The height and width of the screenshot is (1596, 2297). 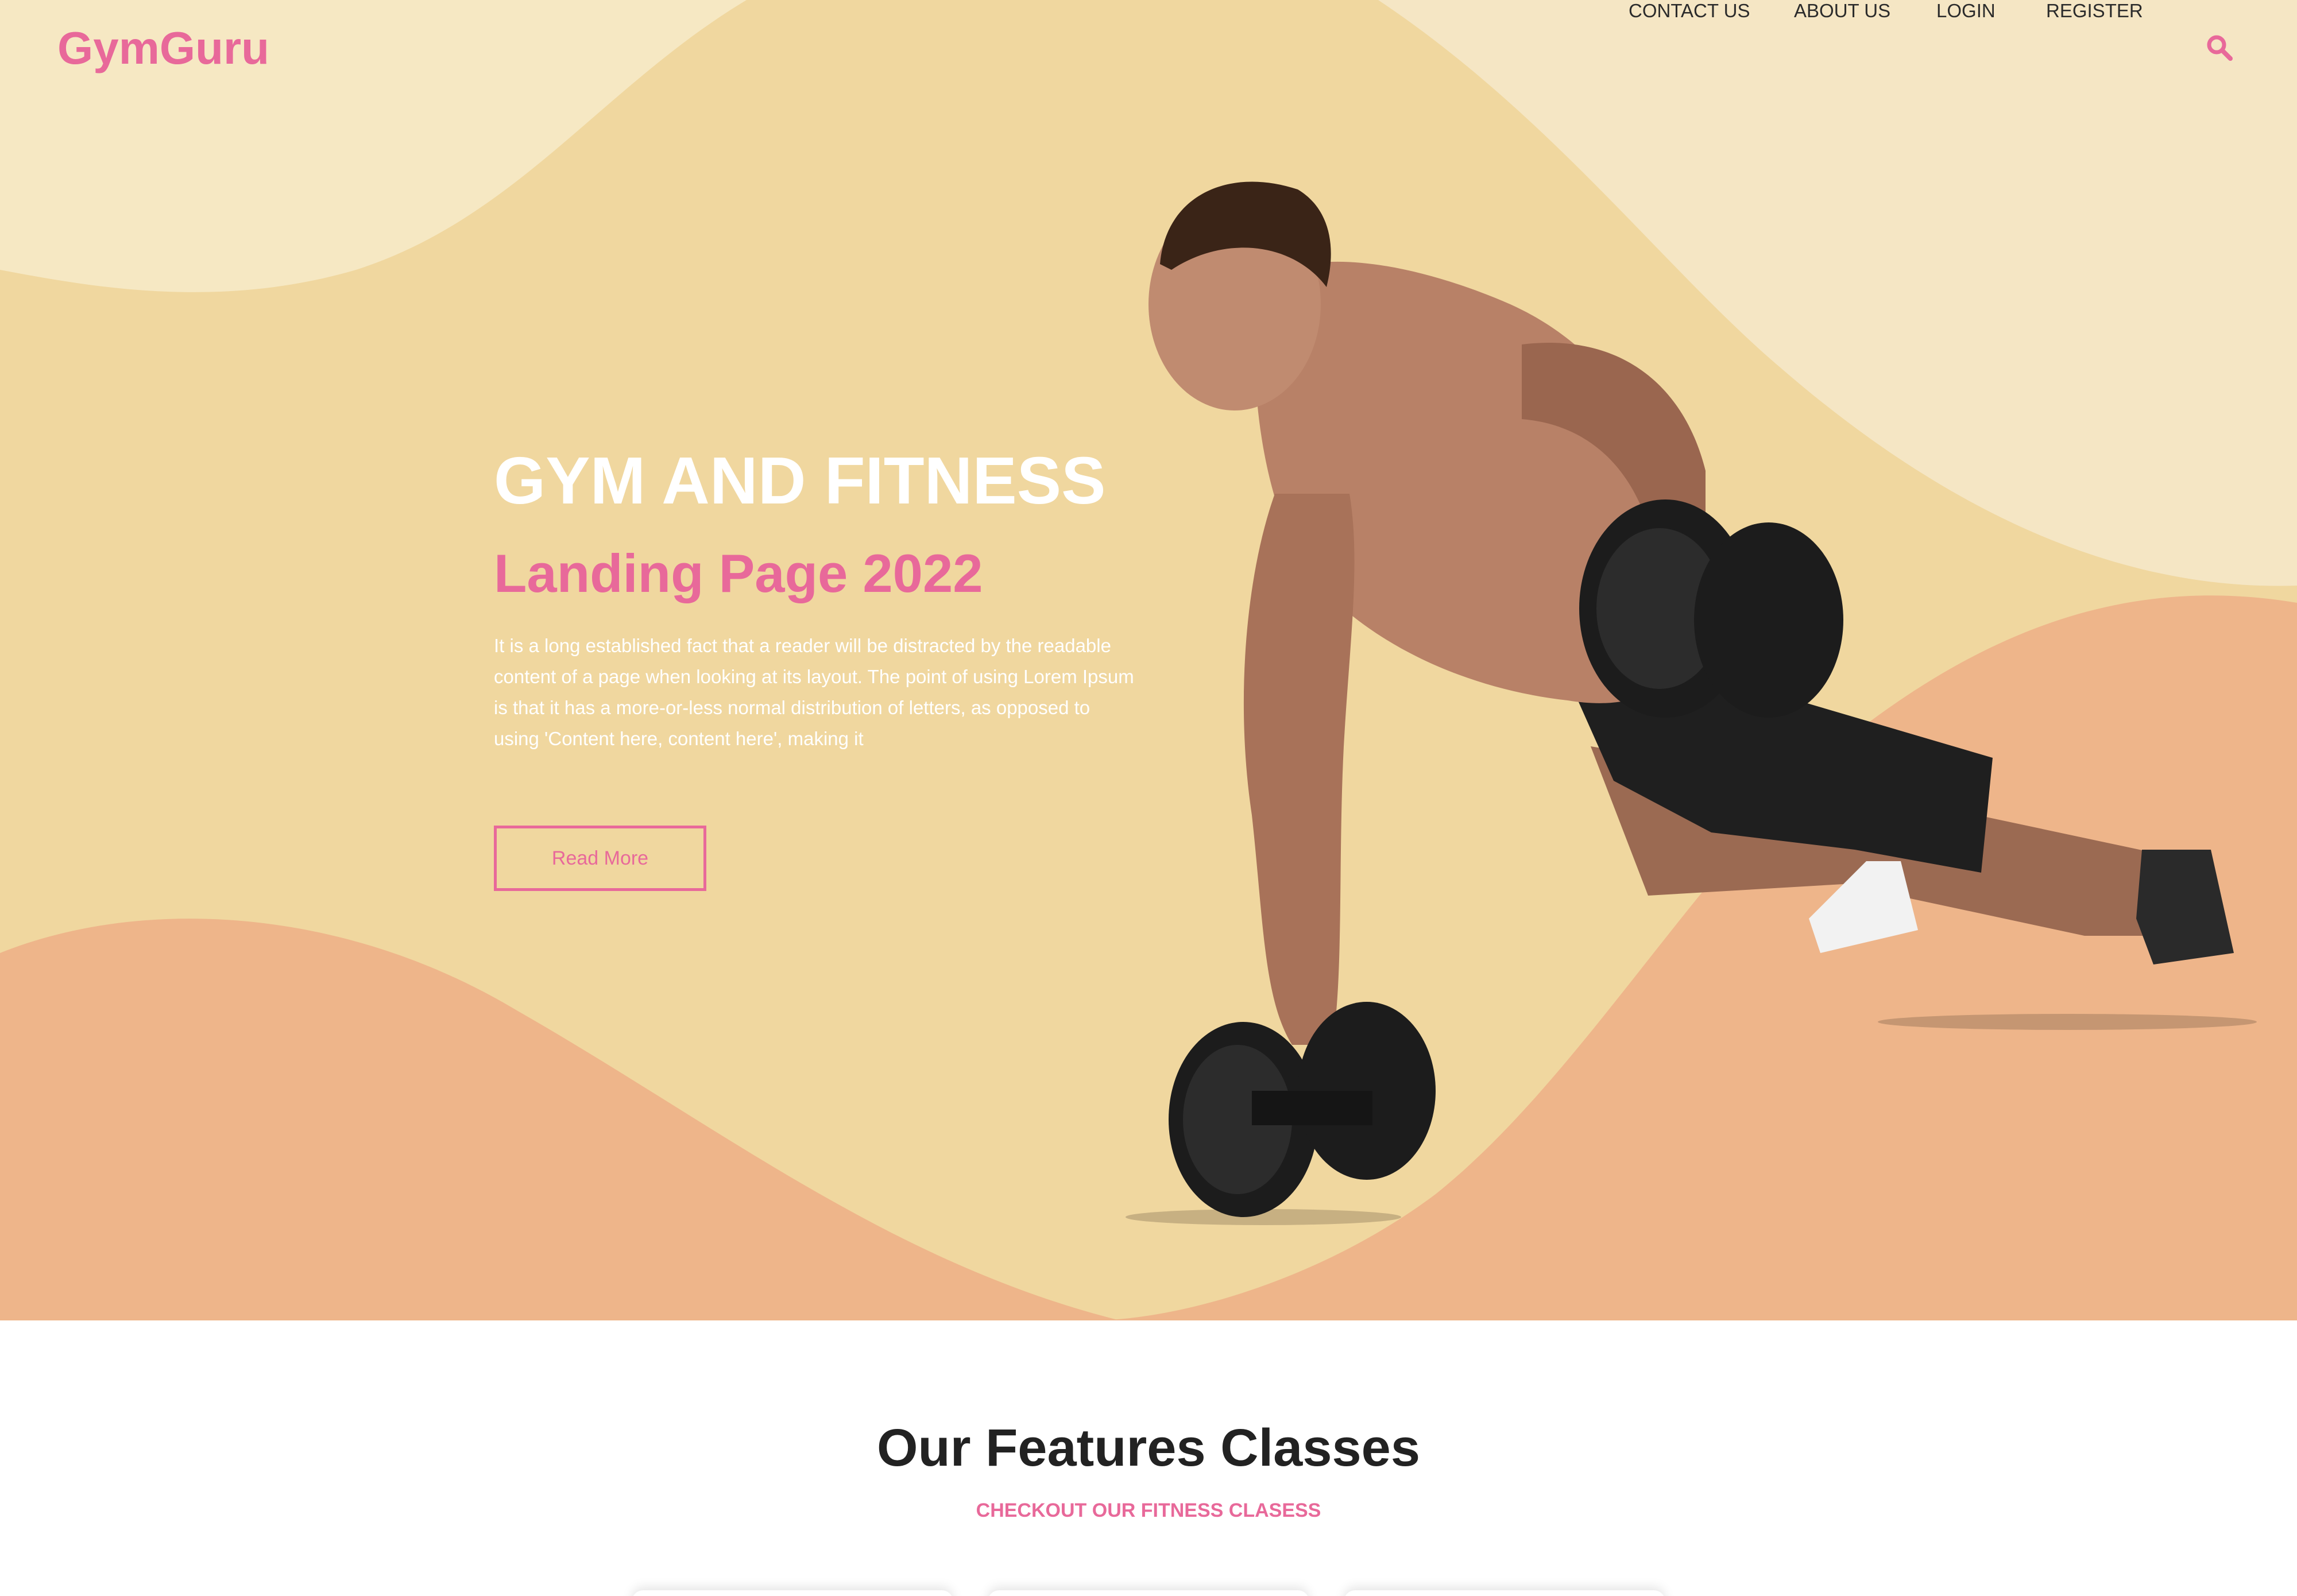 What do you see at coordinates (1148, 1510) in the screenshot?
I see `features-subtitle: CHECKOUT OUR FITNESS CLASESS` at bounding box center [1148, 1510].